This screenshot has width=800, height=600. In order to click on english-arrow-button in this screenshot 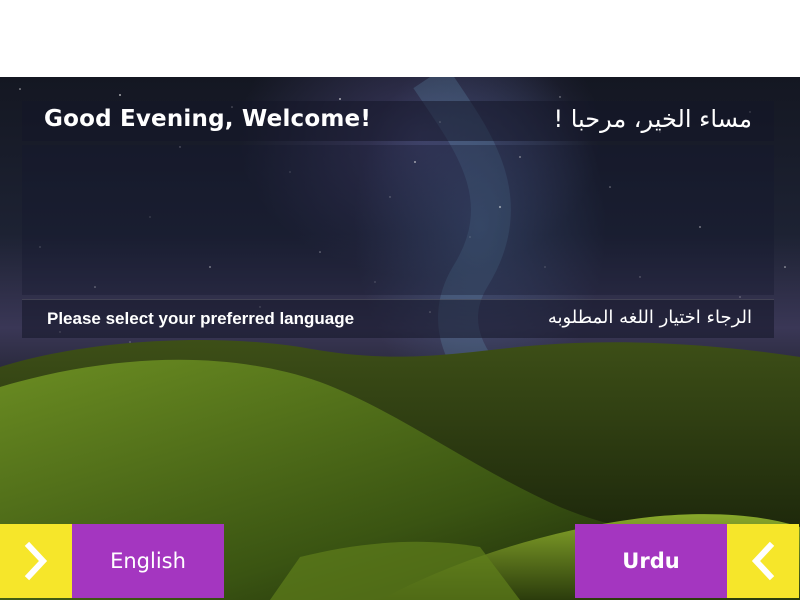, I will do `click(36, 561)`.